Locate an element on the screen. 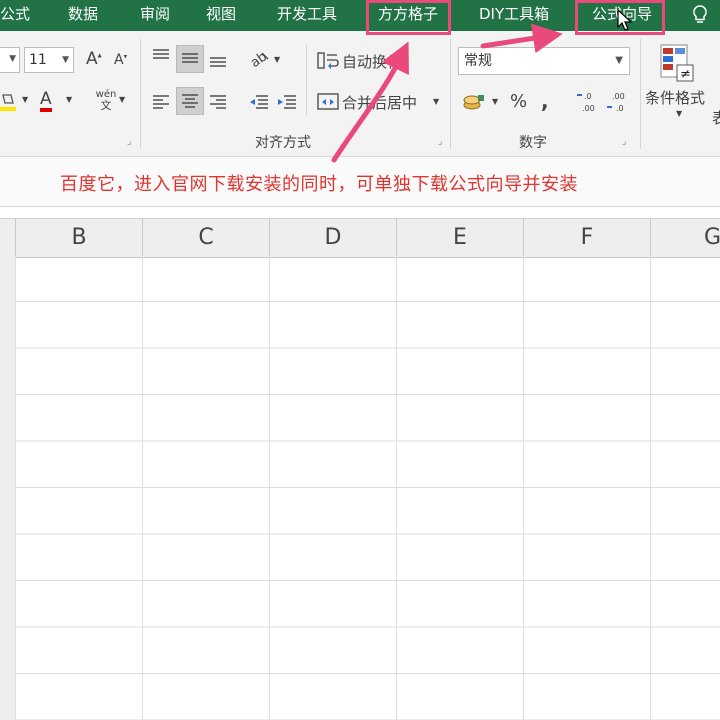  mouse-cursor-icon is located at coordinates (625, 20).